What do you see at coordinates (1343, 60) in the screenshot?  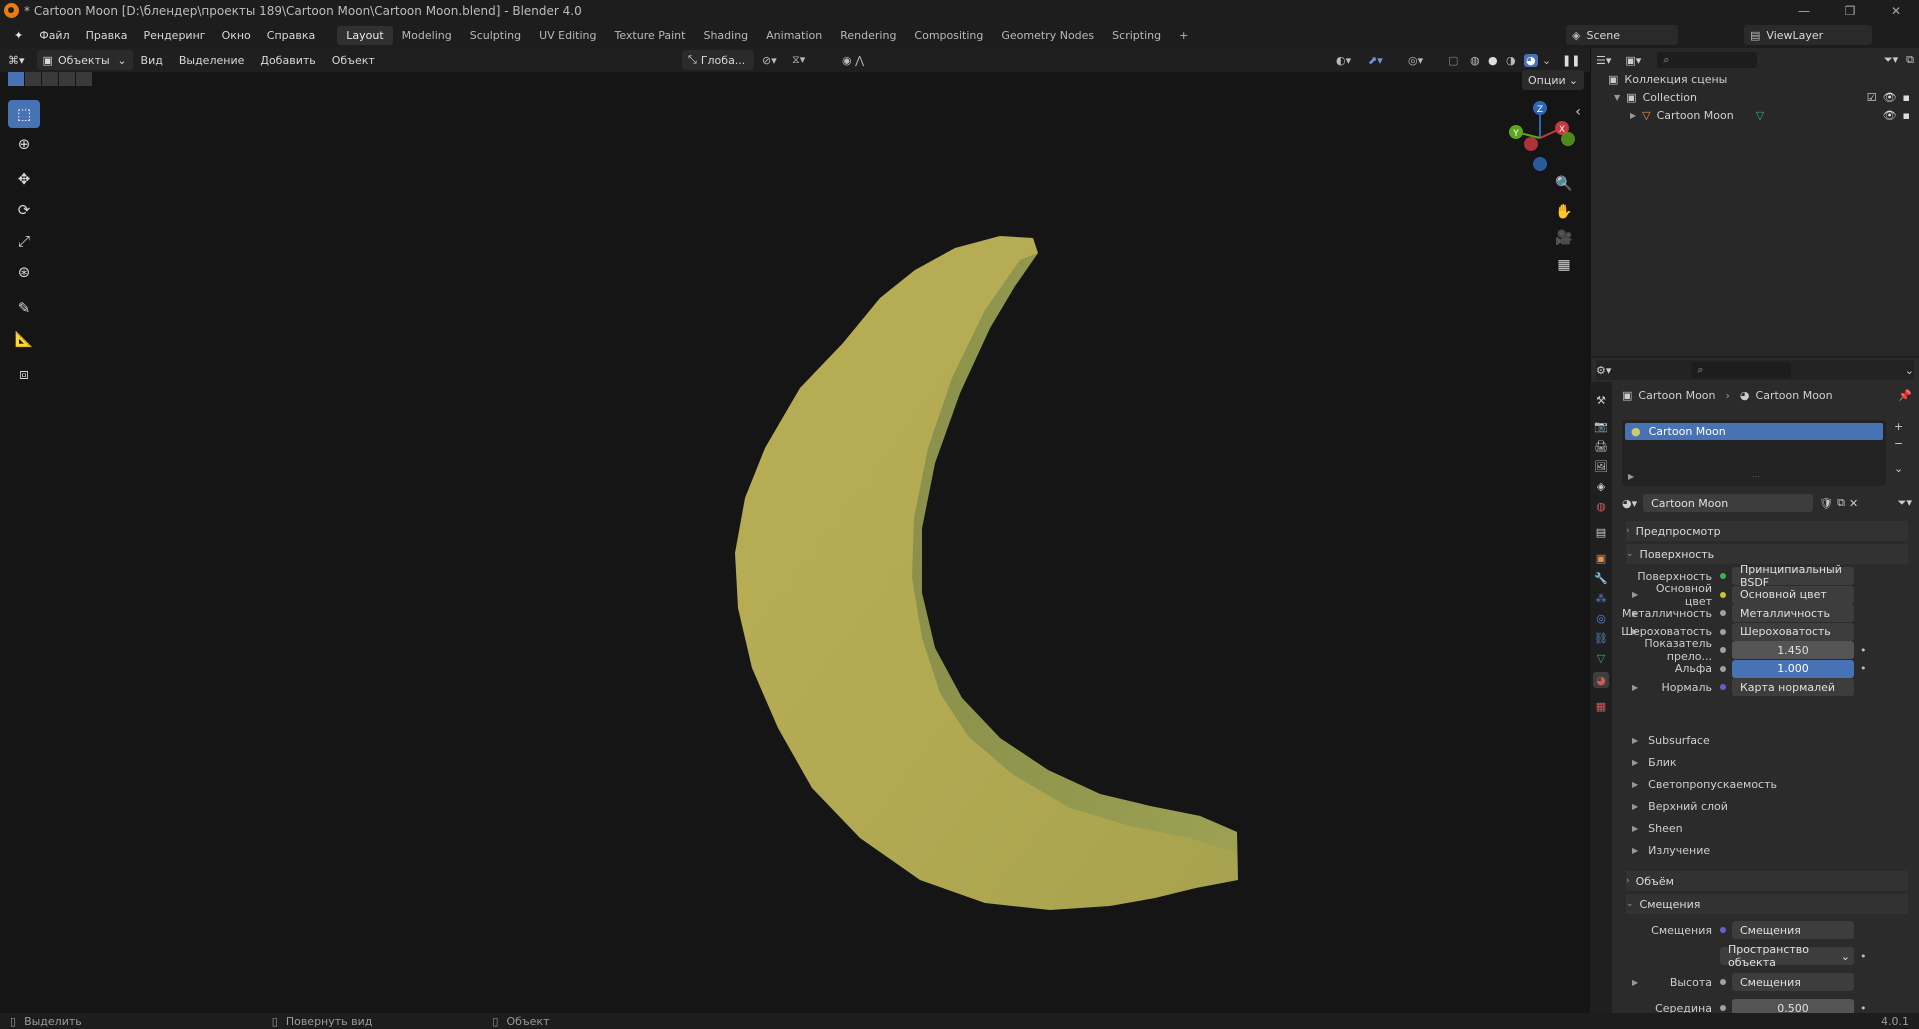 I see `visibility-icon: ◐▾` at bounding box center [1343, 60].